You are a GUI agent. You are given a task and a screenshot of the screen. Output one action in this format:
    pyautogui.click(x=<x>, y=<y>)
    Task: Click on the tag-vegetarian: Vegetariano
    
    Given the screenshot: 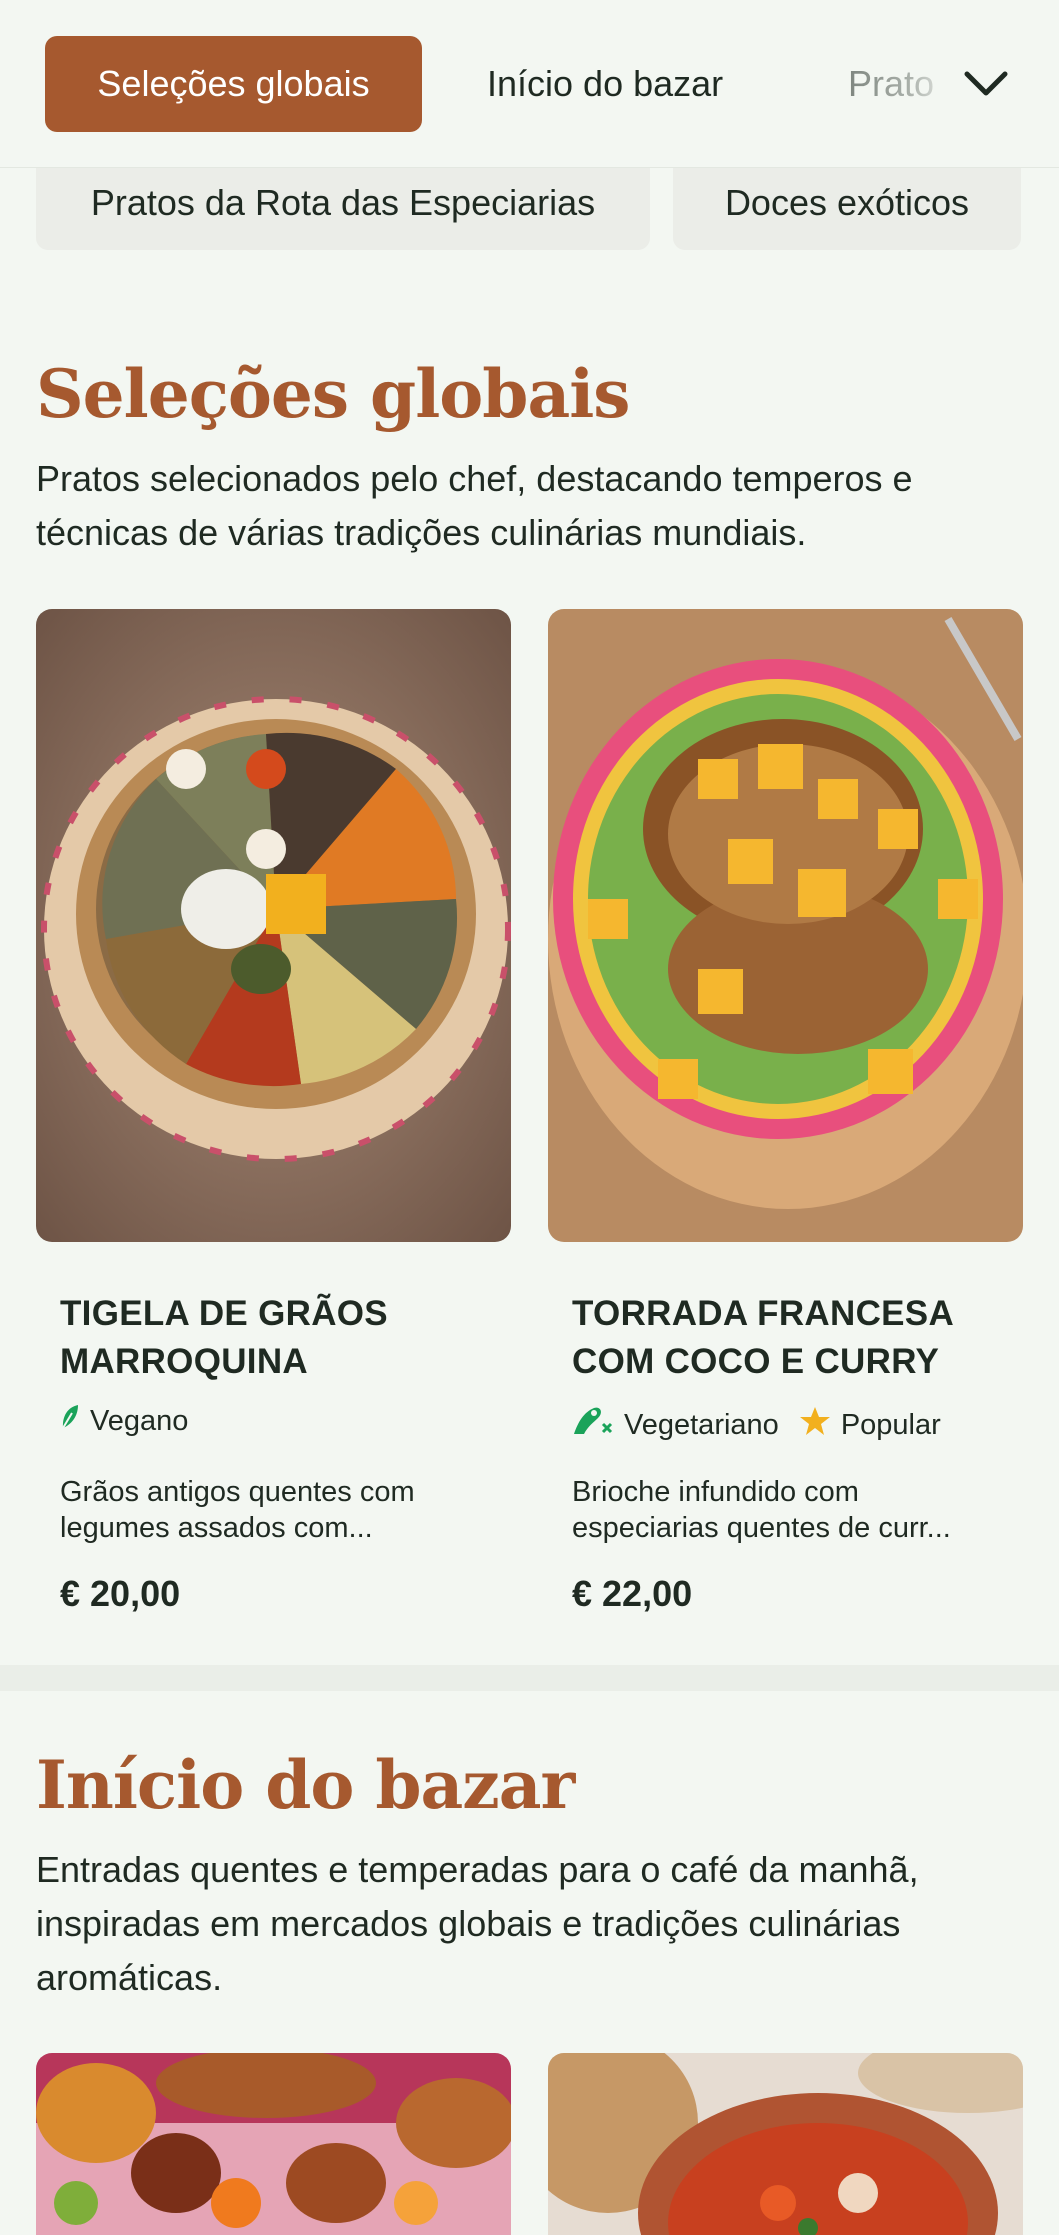 What is the action you would take?
    pyautogui.click(x=675, y=1425)
    